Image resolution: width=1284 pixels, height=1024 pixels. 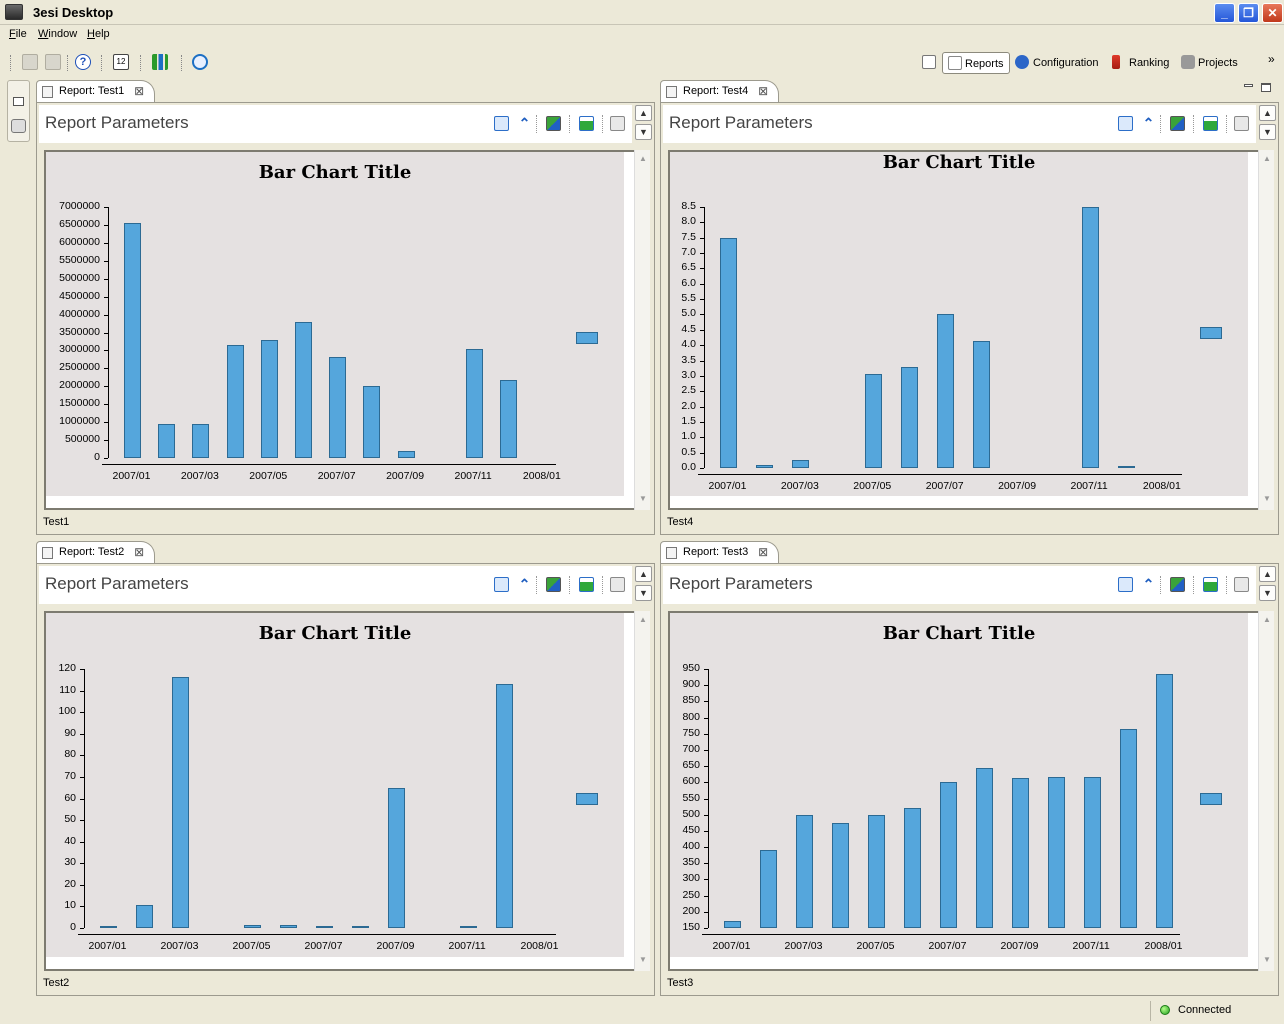 What do you see at coordinates (56, 522) in the screenshot?
I see `report-name-label: Test1` at bounding box center [56, 522].